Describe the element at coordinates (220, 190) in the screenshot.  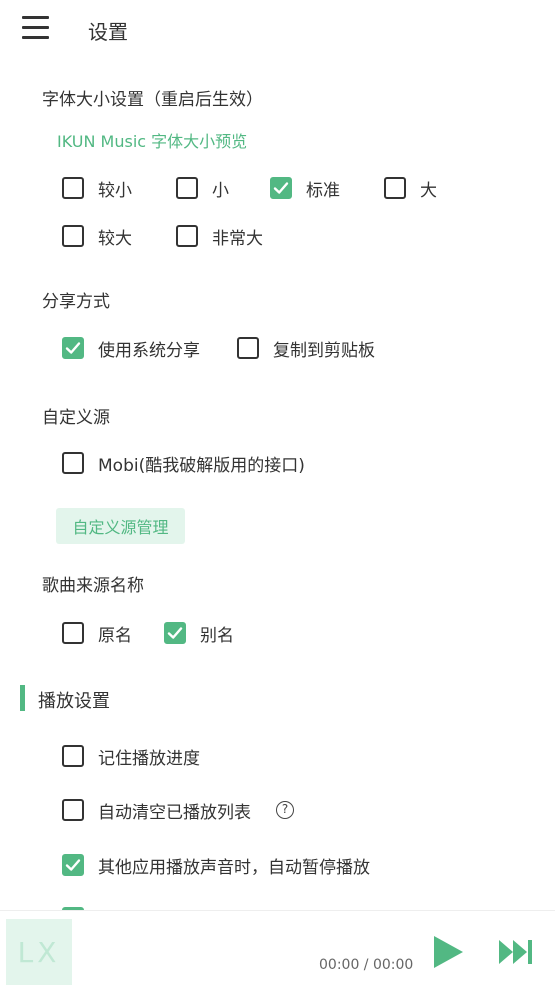
I see `checkbox-label: 小` at that location.